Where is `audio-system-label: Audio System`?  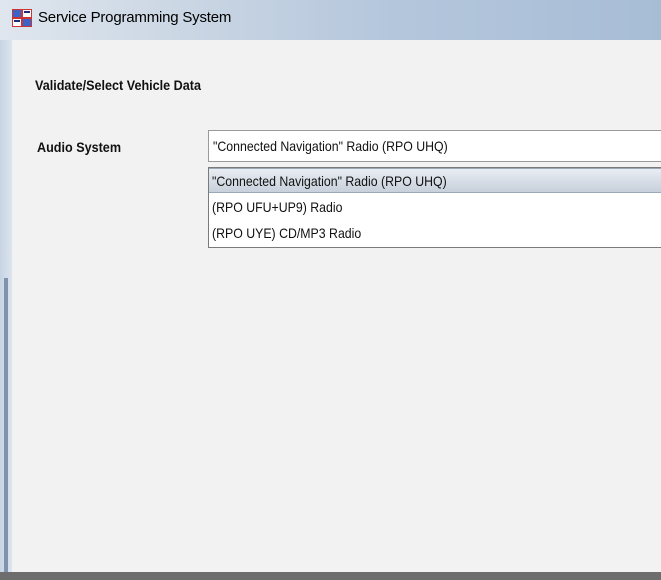
audio-system-label: Audio System is located at coordinates (79, 147).